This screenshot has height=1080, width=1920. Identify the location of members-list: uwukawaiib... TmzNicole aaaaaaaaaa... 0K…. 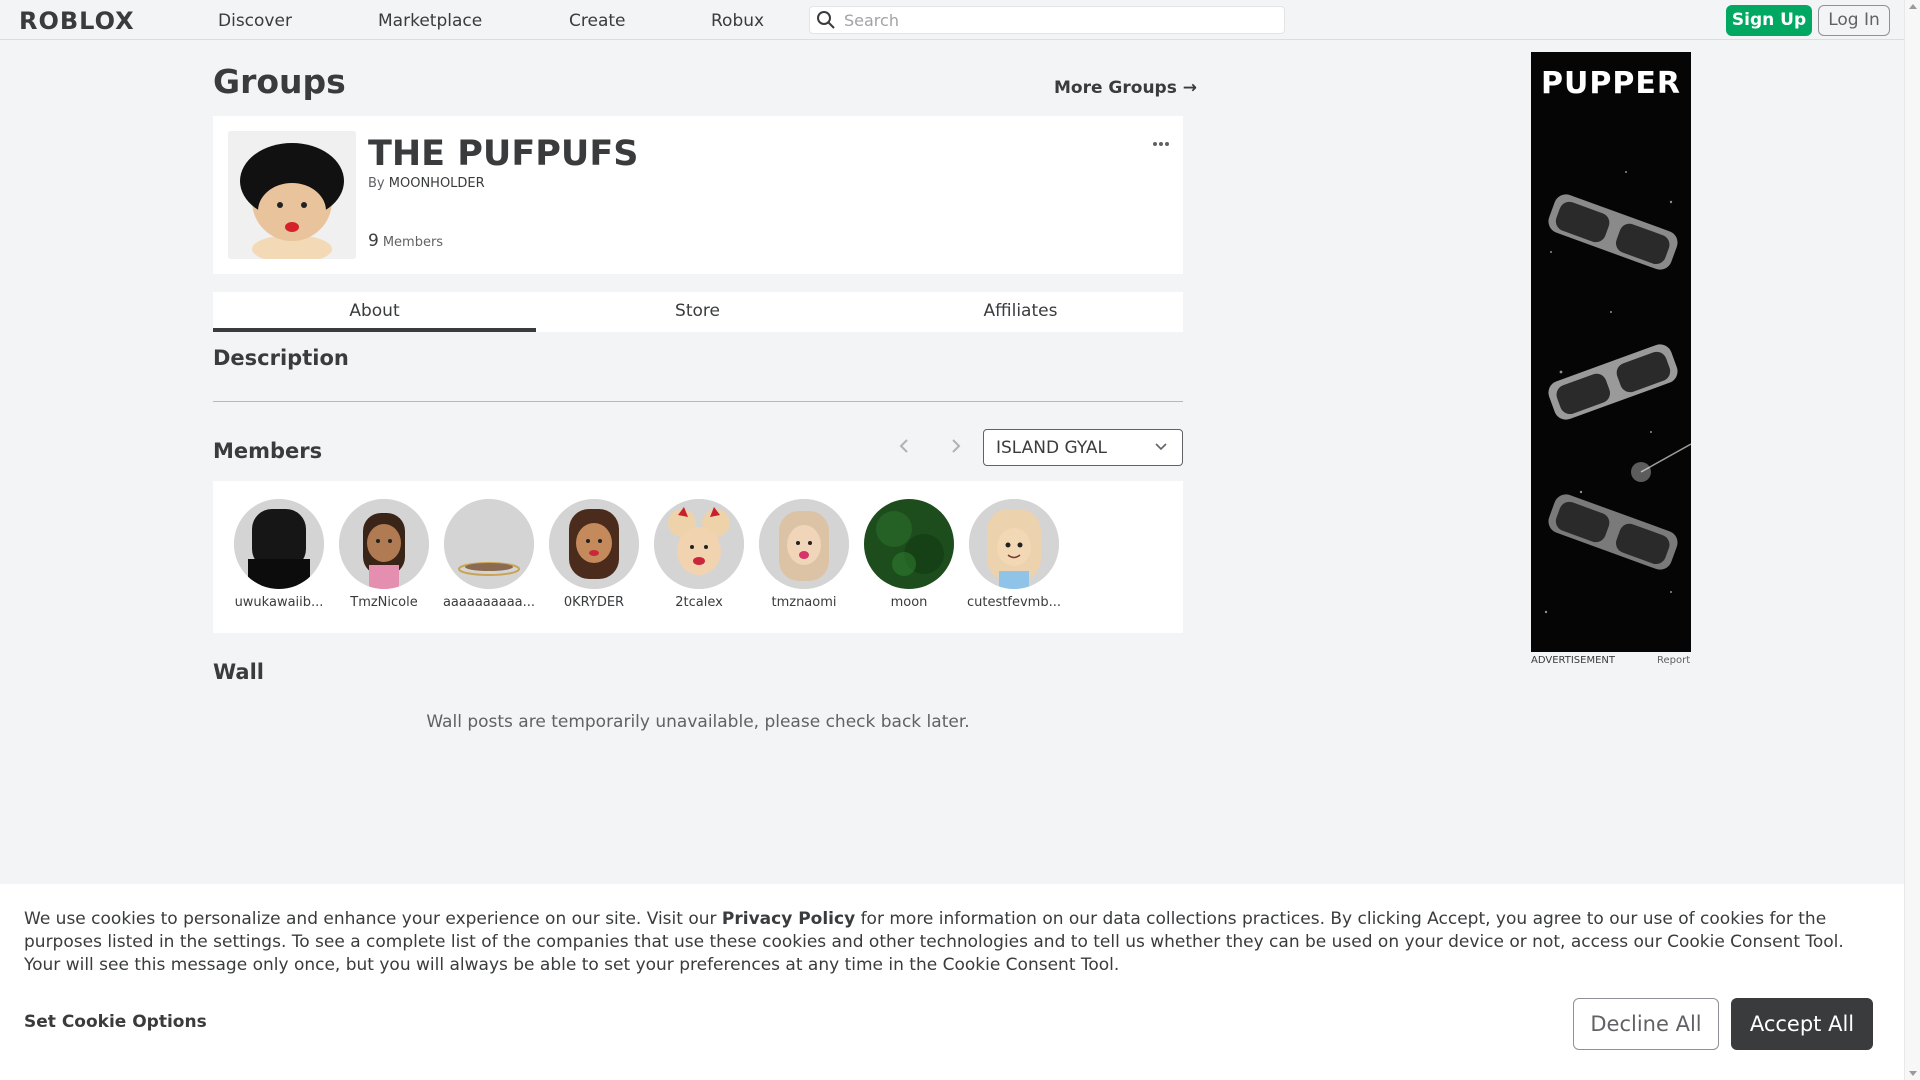
(698, 557).